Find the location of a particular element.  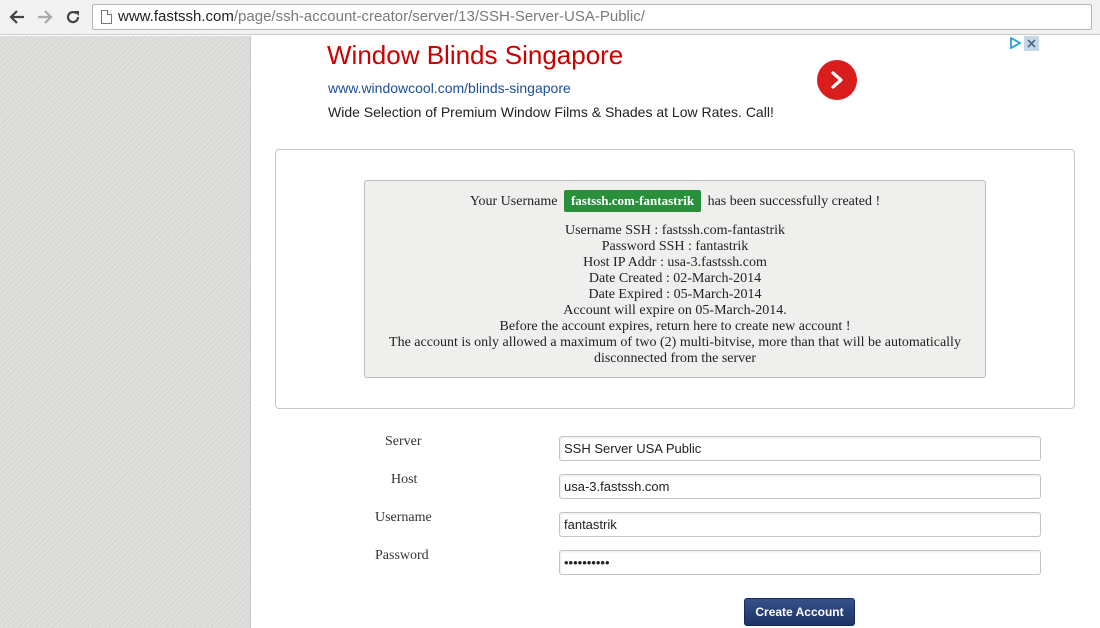

back-arrow-icon is located at coordinates (16, 17).